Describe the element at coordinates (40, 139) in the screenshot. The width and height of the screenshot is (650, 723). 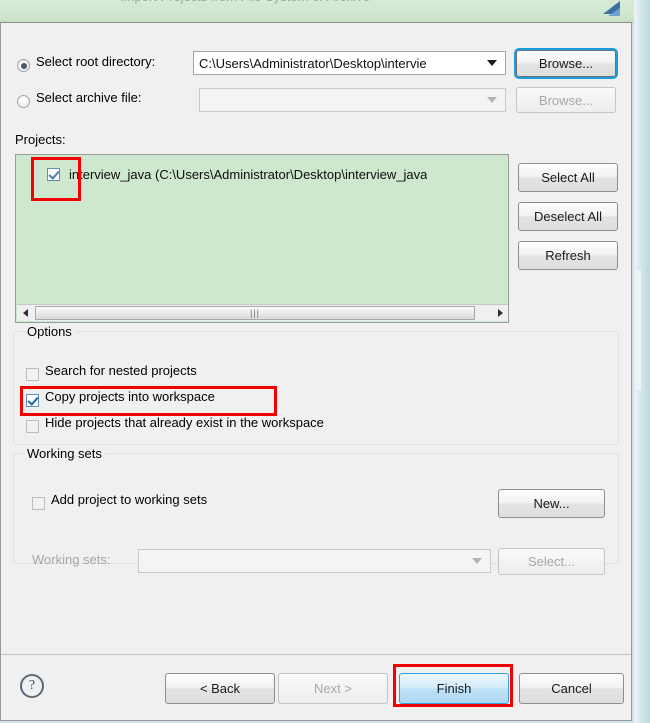
I see `projects-heading: Projects:` at that location.